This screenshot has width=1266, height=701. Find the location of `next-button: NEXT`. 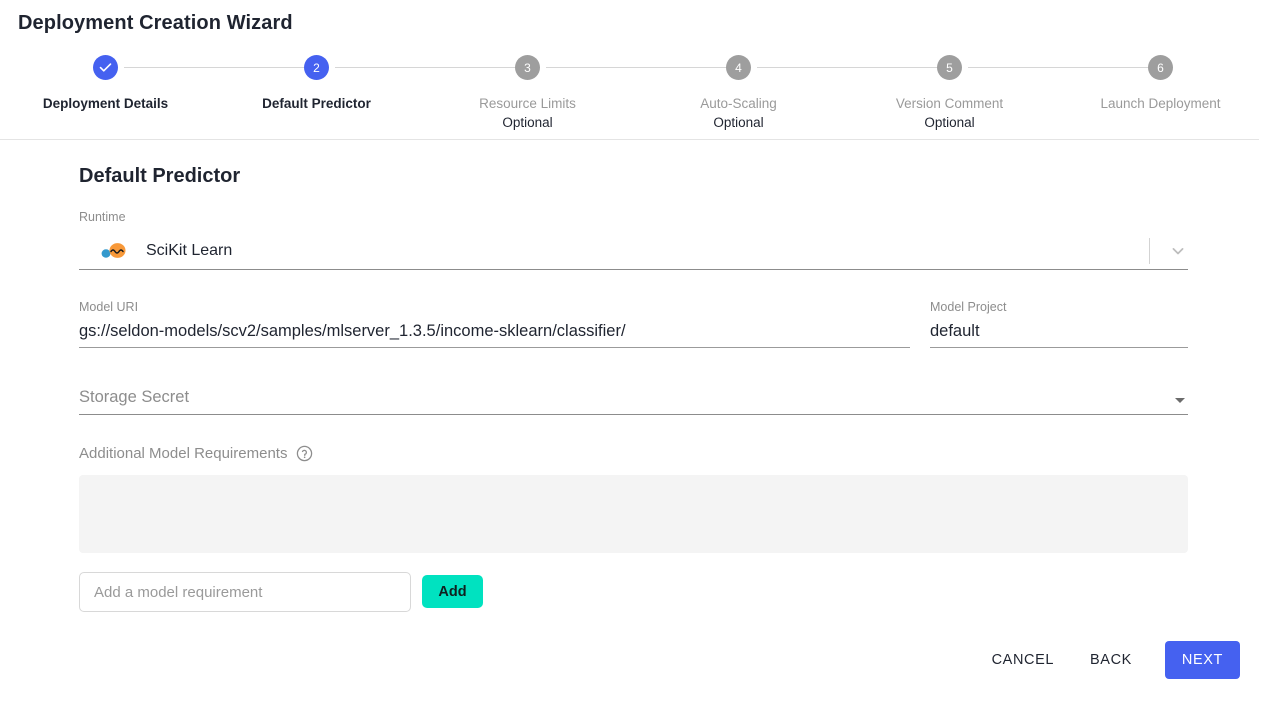

next-button: NEXT is located at coordinates (1202, 660).